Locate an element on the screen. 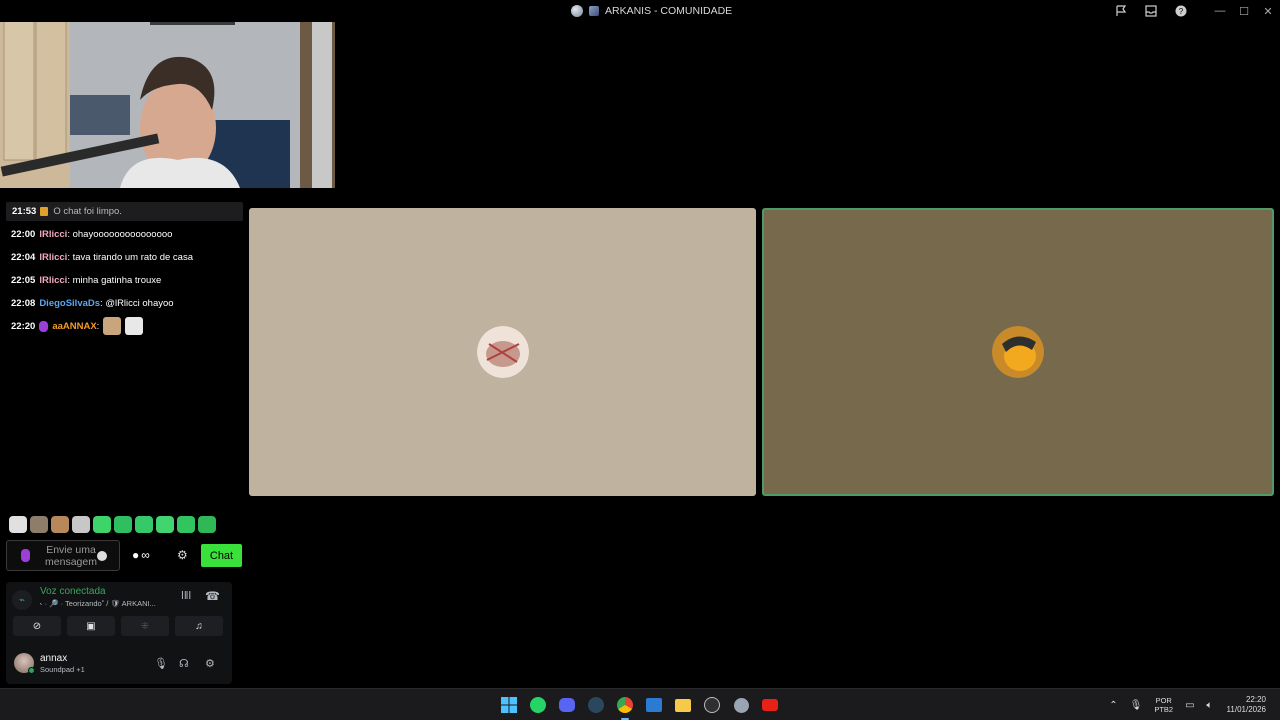 This screenshot has width=1280, height=720. volume-icon: 🔈︎ is located at coordinates (1210, 705).